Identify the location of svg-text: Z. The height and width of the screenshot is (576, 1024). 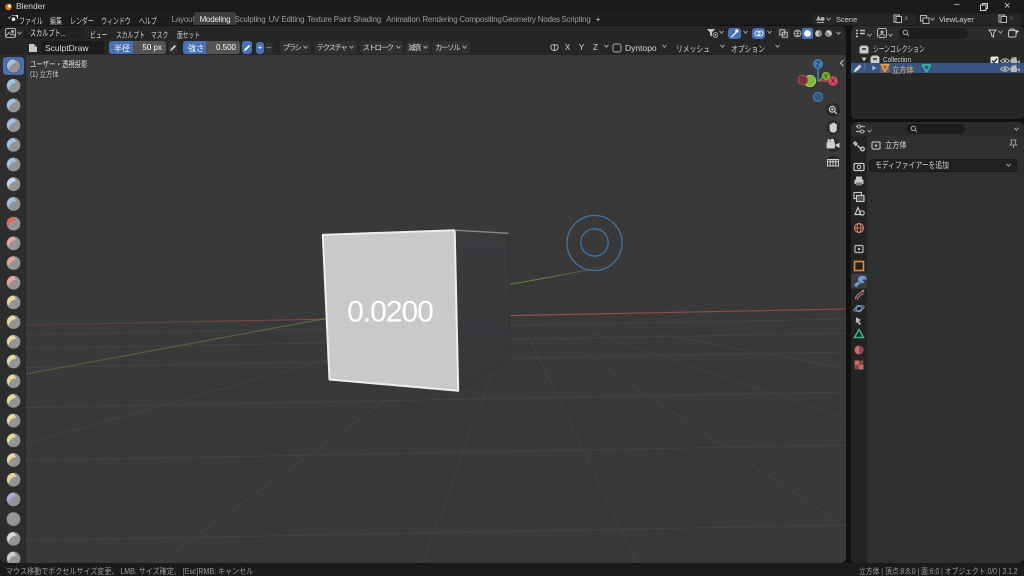
(818, 65).